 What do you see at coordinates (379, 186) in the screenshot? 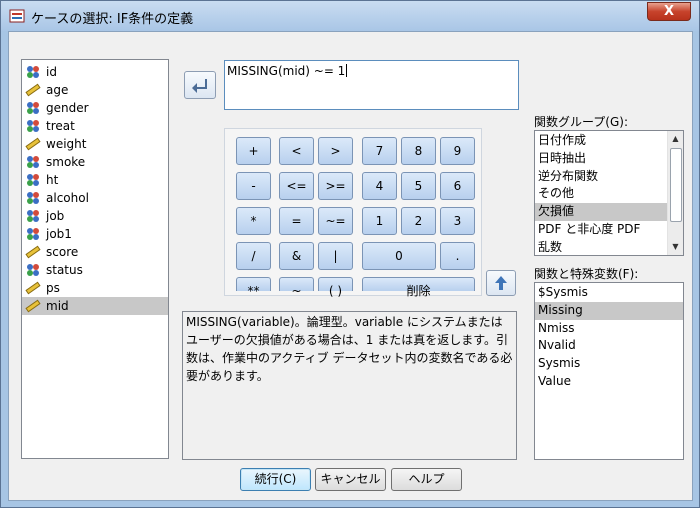
I see `key-4: 4` at bounding box center [379, 186].